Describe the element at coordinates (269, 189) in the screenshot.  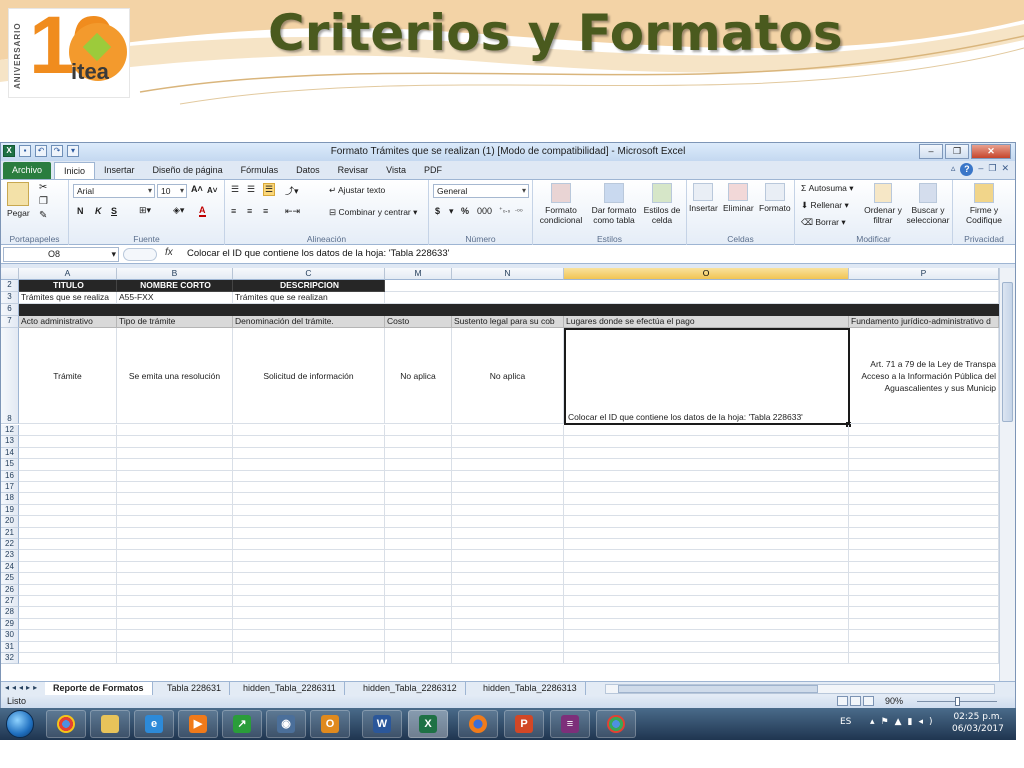
I see `align-bottom-icon: ☰` at that location.